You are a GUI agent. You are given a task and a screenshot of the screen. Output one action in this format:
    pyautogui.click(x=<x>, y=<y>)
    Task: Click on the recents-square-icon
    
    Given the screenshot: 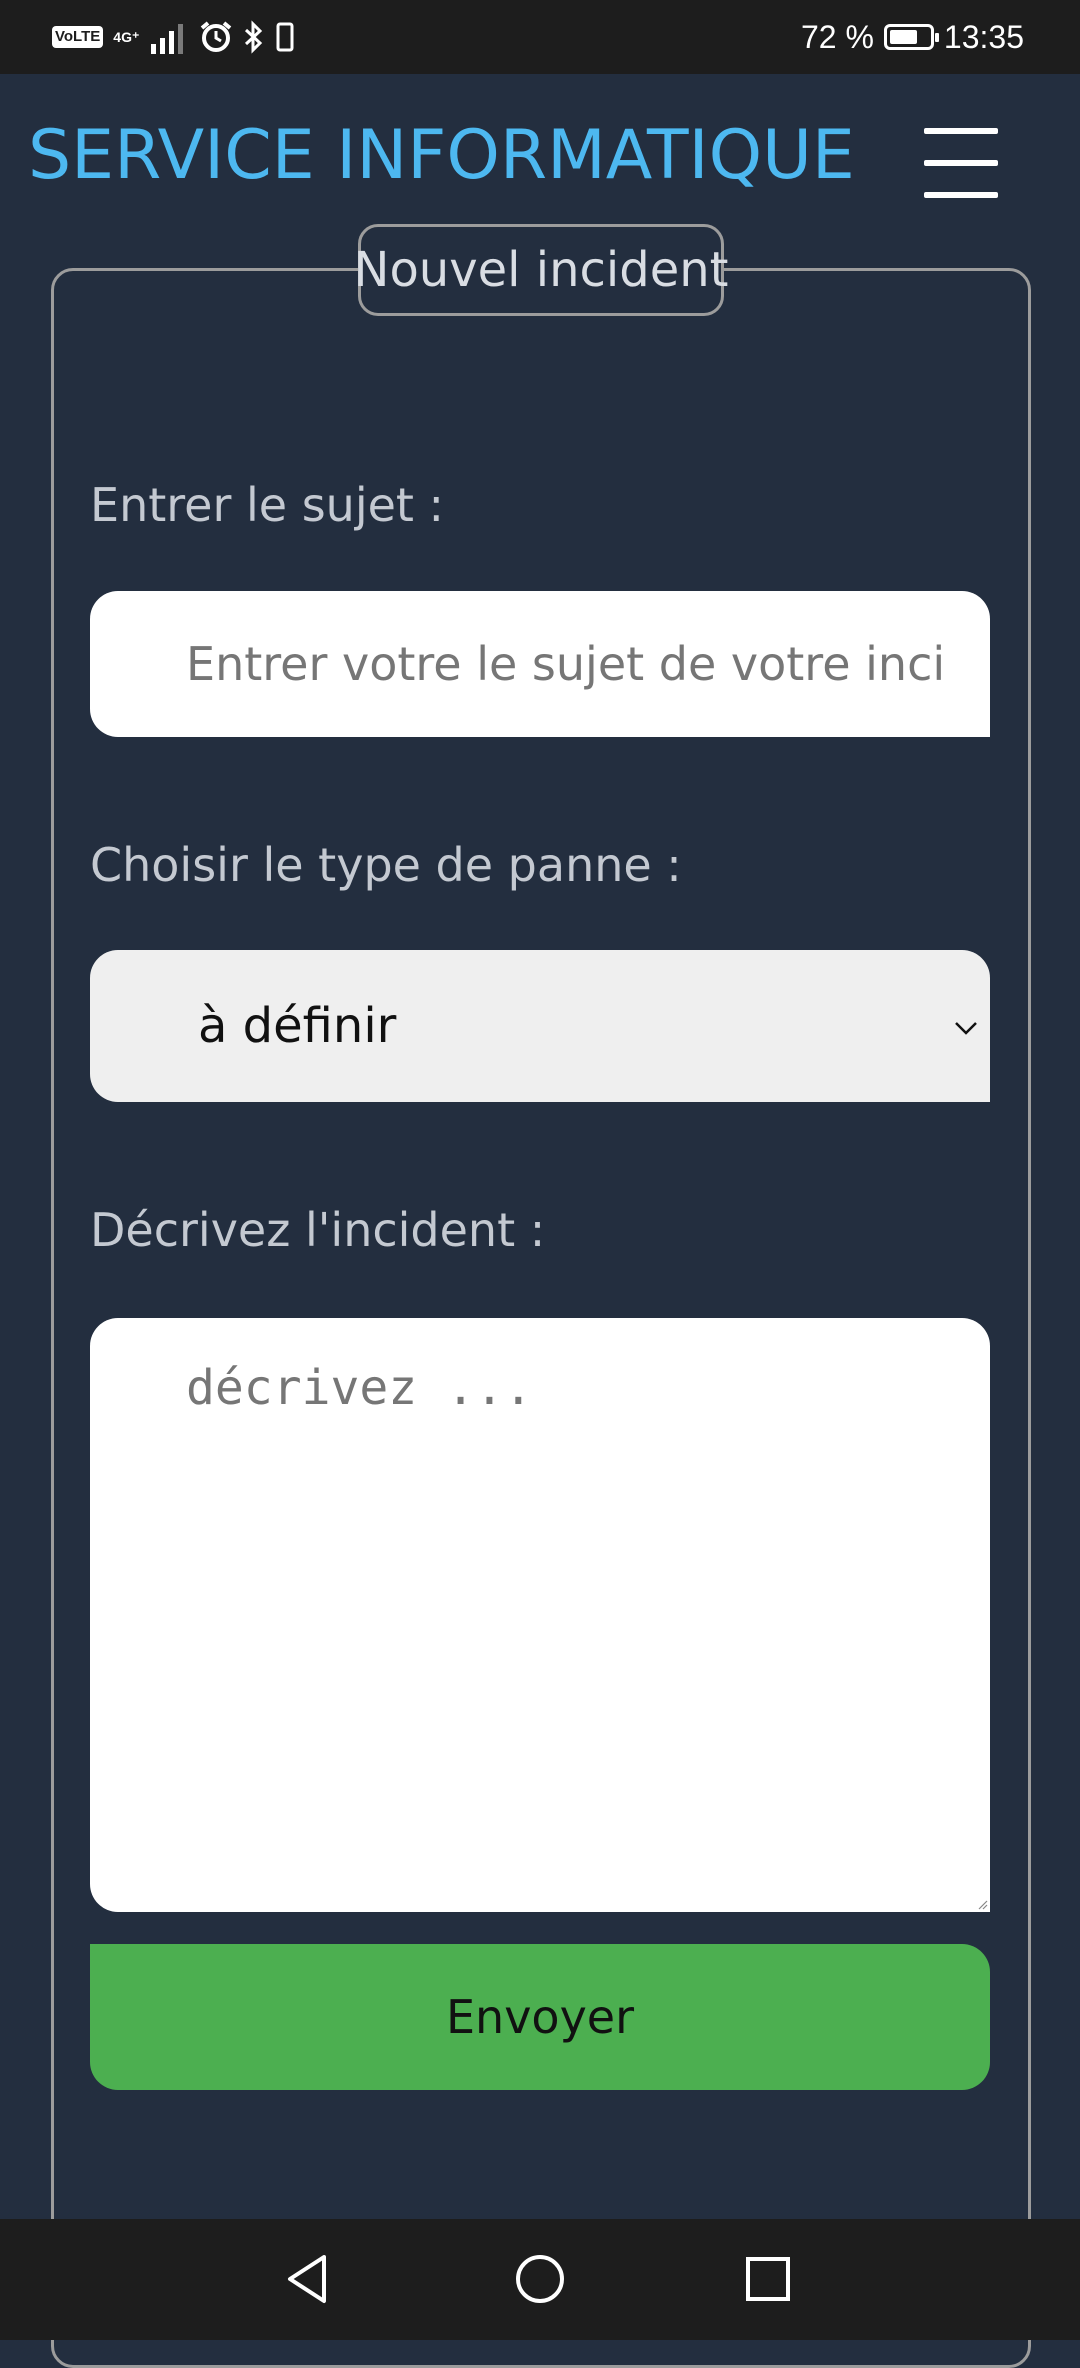 What is the action you would take?
    pyautogui.click(x=768, y=2279)
    